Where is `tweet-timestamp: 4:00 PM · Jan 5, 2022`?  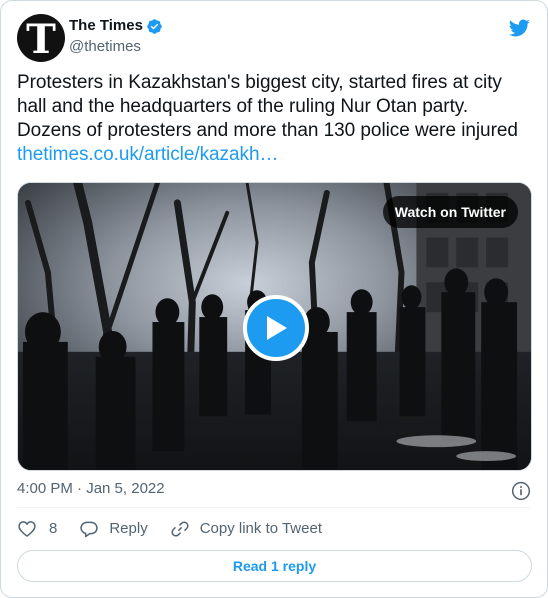
tweet-timestamp: 4:00 PM · Jan 5, 2022 is located at coordinates (91, 488).